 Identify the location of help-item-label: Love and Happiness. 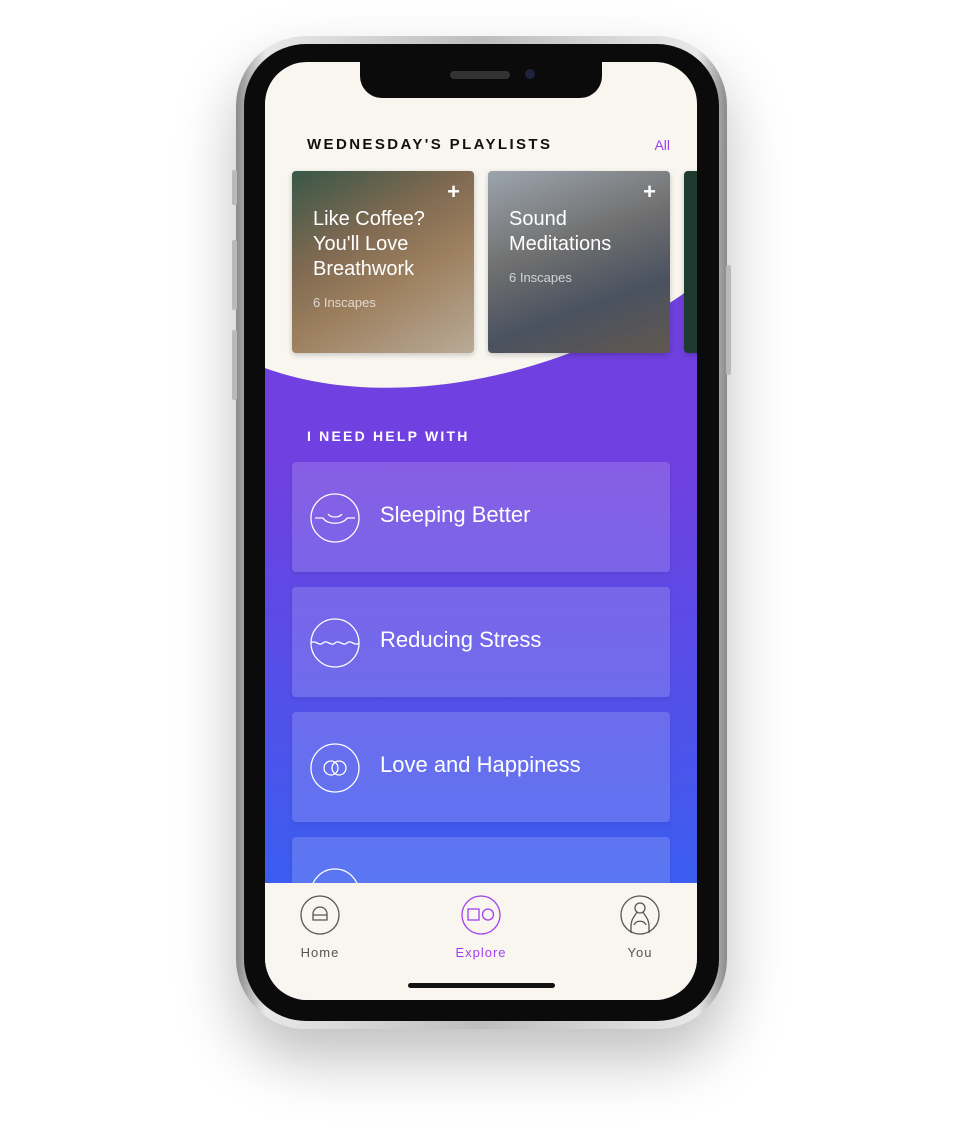
(480, 764).